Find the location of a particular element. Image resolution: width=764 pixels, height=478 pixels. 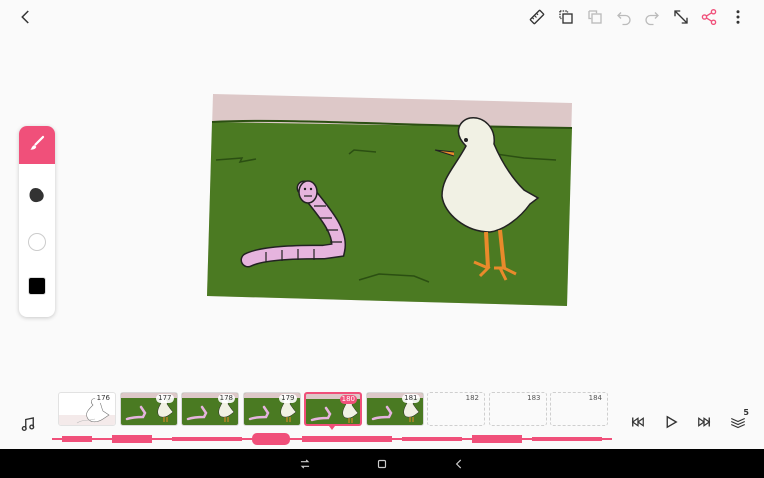

skip-to-end-icon is located at coordinates (704, 422).